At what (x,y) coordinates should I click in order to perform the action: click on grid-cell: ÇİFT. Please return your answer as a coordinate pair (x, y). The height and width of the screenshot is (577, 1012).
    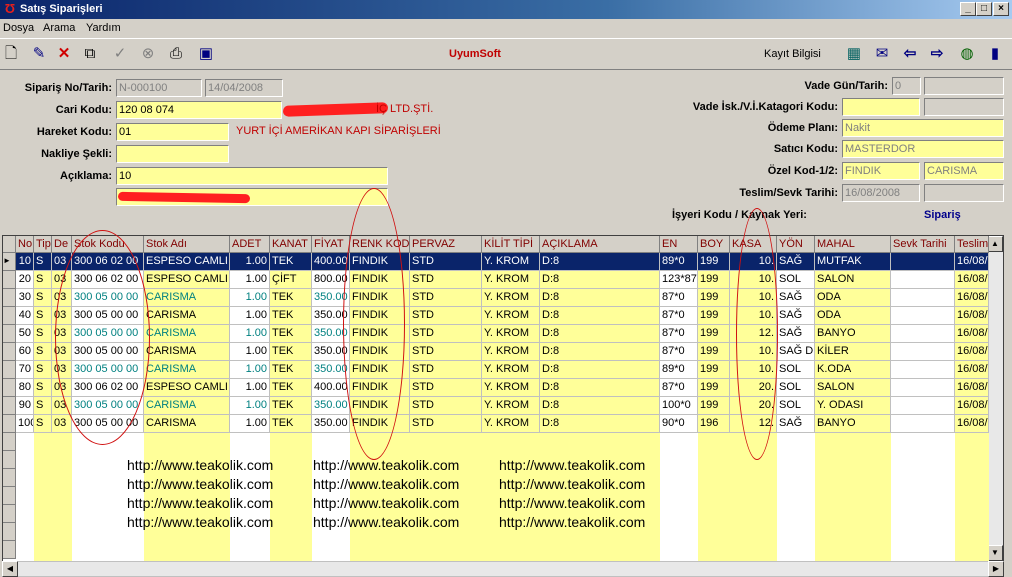
    Looking at the image, I should click on (291, 280).